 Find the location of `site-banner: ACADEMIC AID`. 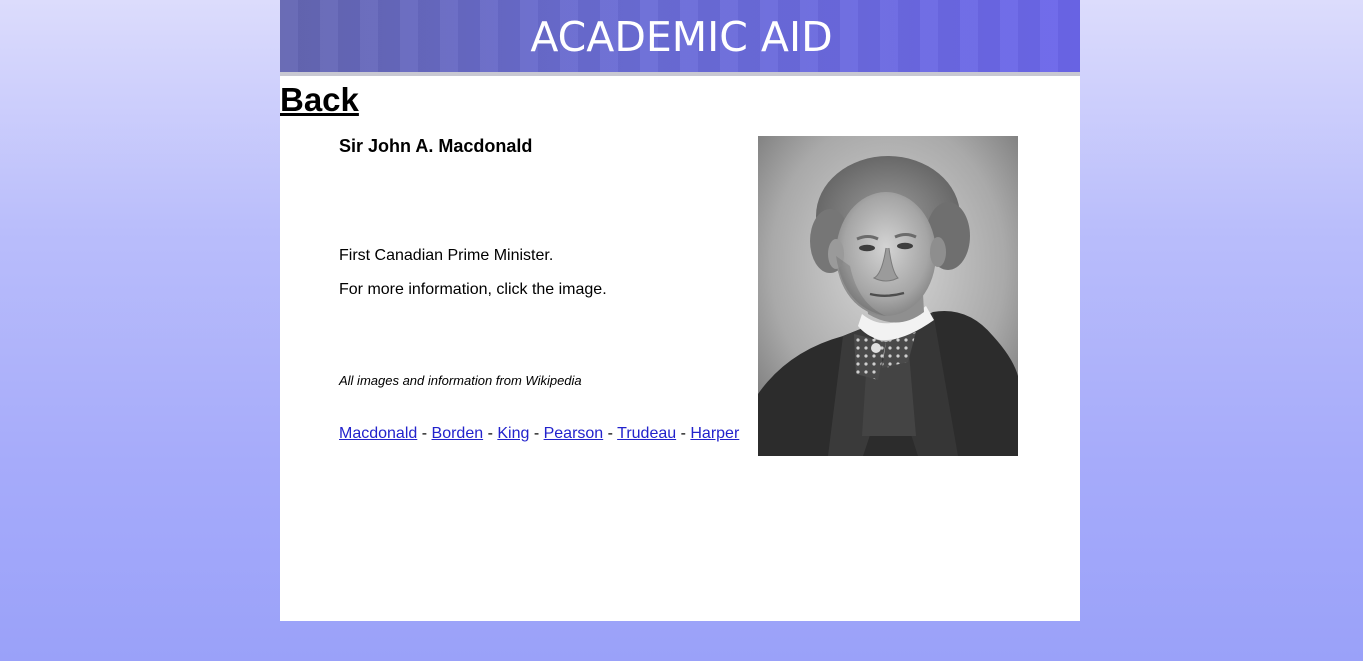

site-banner: ACADEMIC AID is located at coordinates (680, 36).